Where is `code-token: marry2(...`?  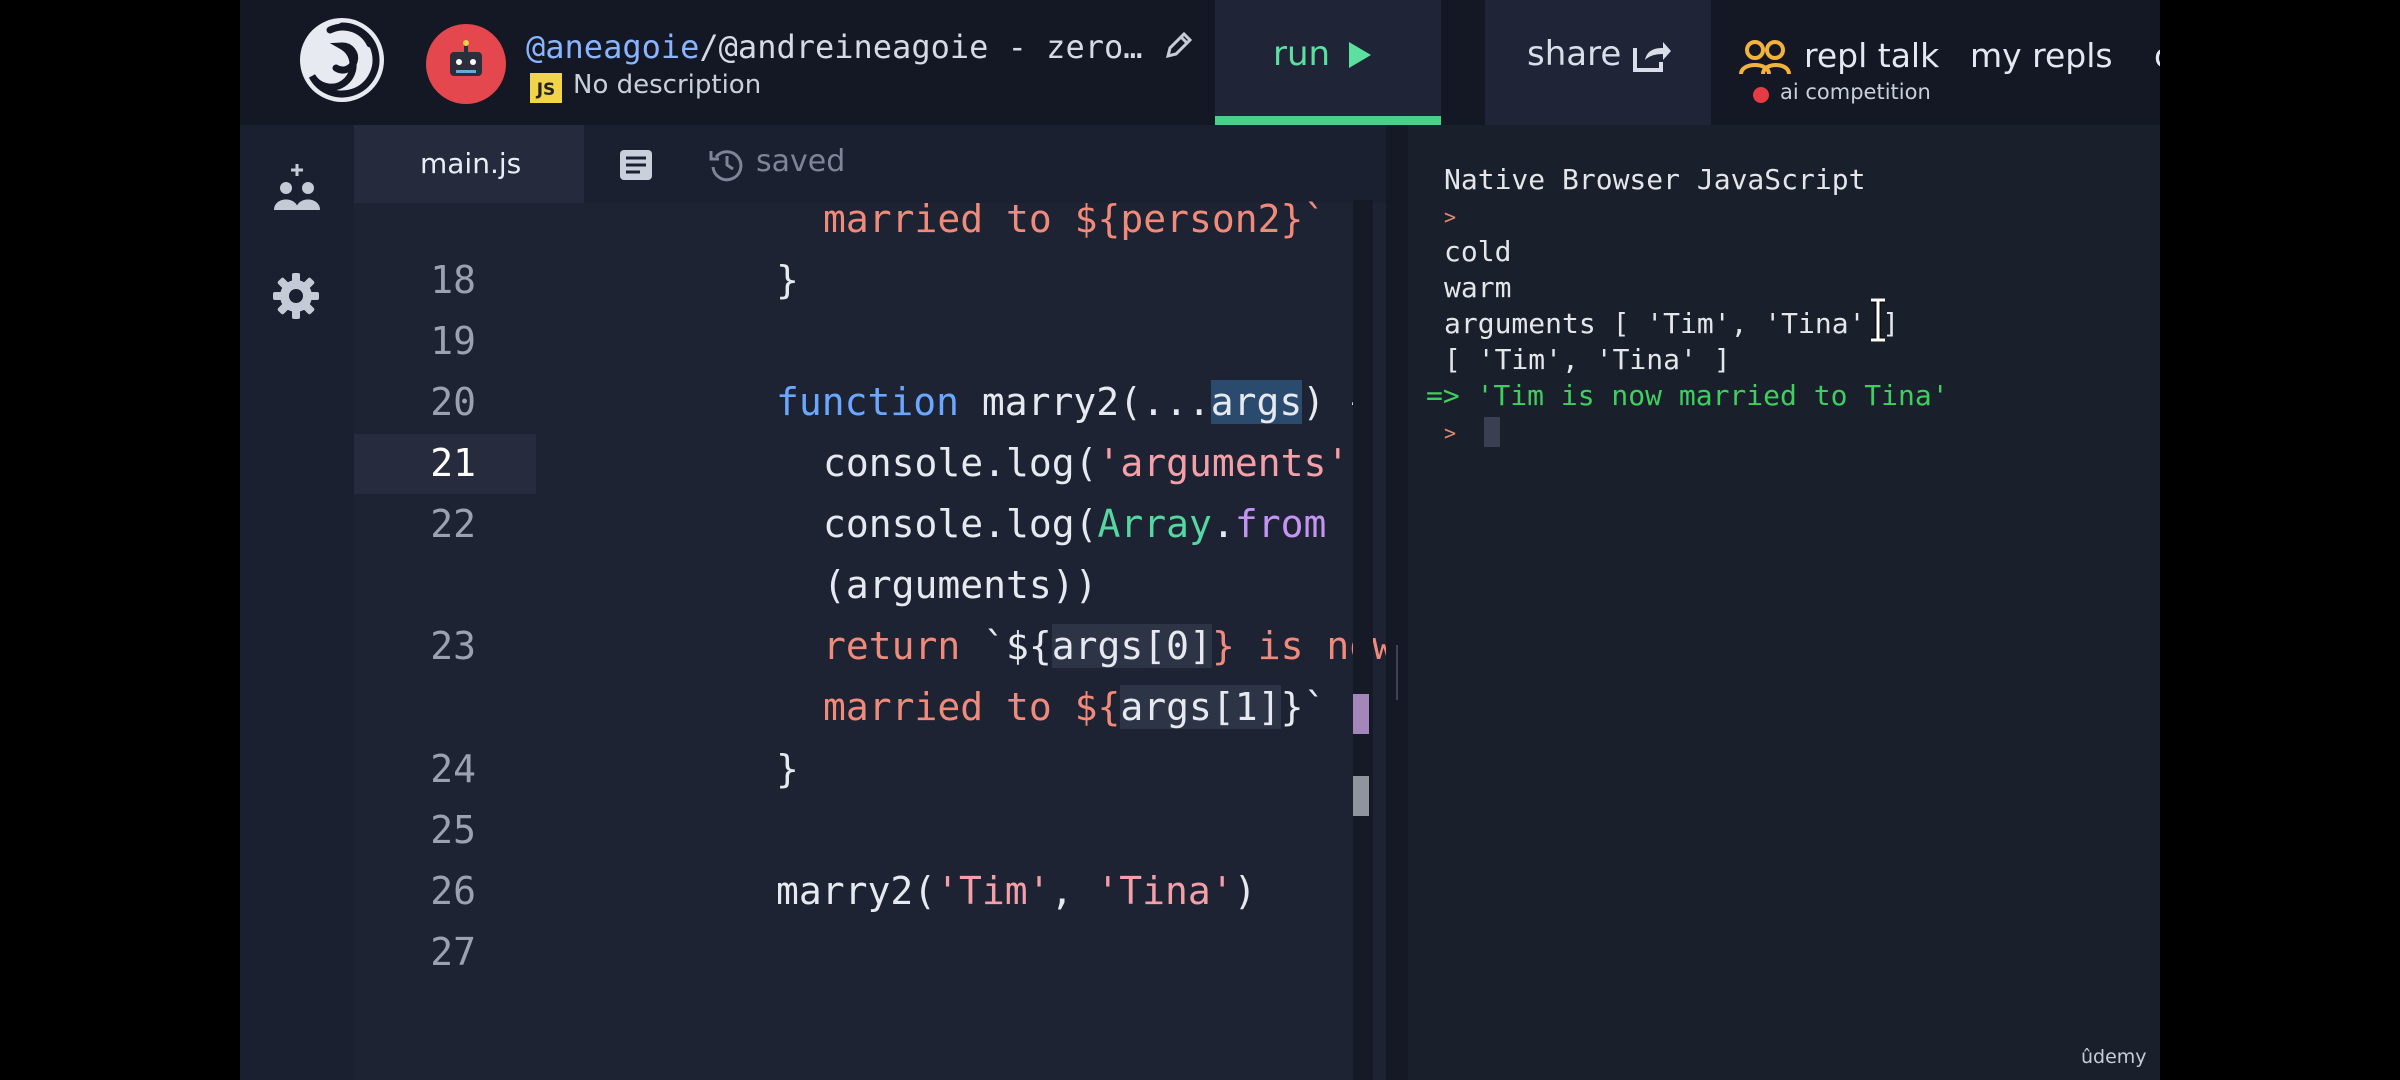 code-token: marry2(... is located at coordinates (1085, 402).